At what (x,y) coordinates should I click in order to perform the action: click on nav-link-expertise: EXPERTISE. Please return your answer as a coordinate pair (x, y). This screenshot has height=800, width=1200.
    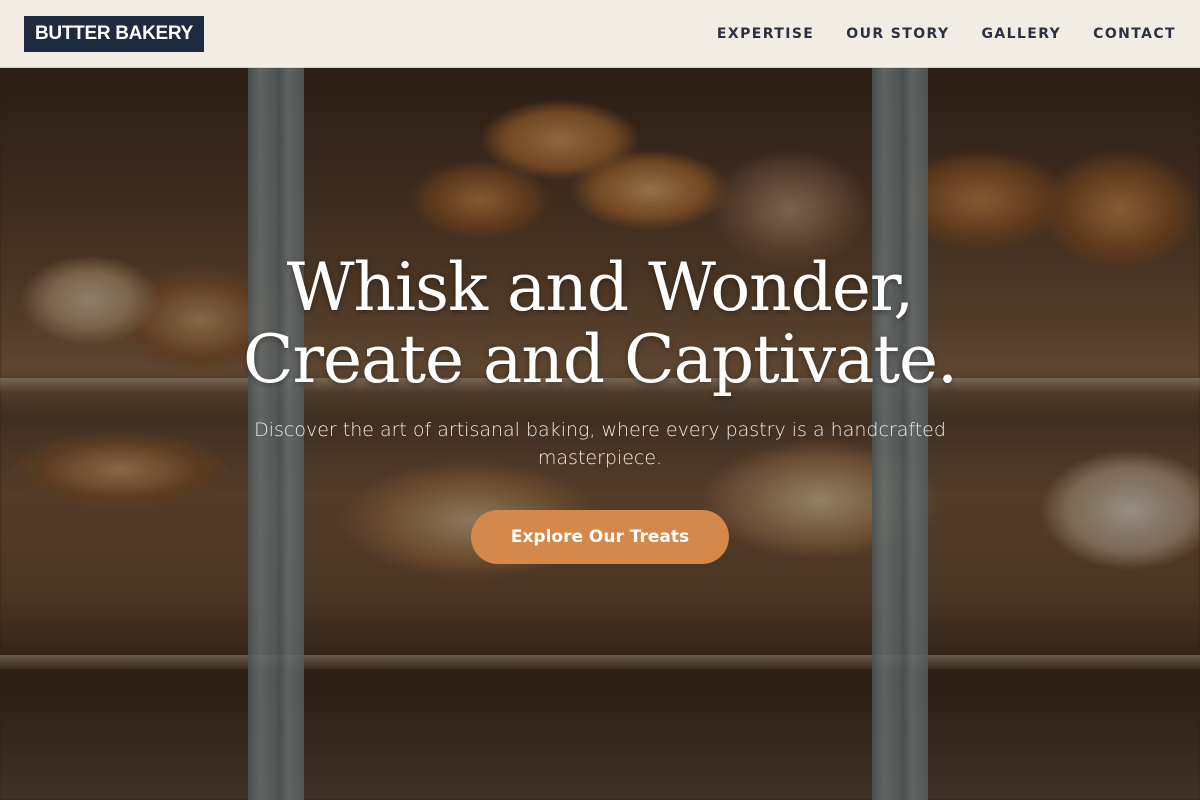
    Looking at the image, I should click on (765, 34).